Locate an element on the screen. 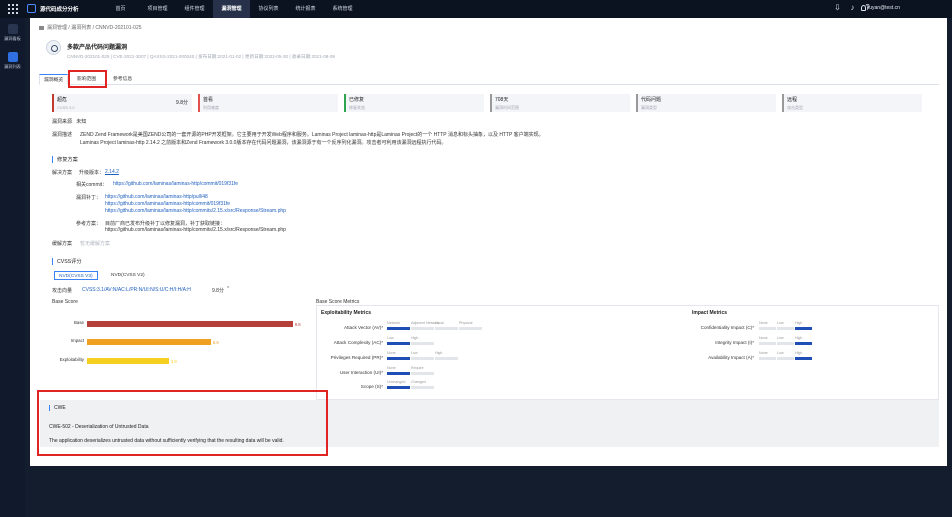 Image resolution: width=952 pixels, height=517 pixels. breadcrumb-item: 漏洞列表 is located at coordinates (81, 28).